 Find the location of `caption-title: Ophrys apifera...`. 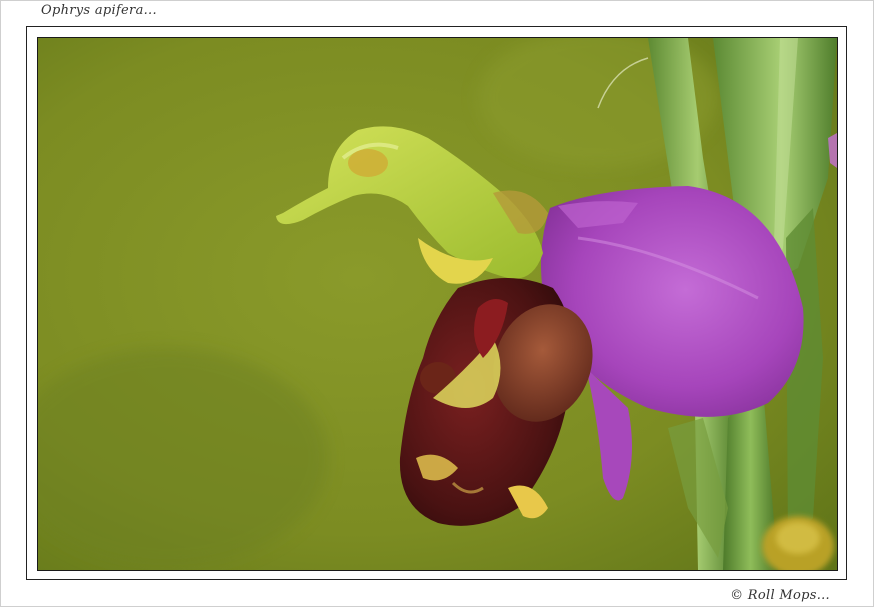

caption-title: Ophrys apifera... is located at coordinates (99, 10).